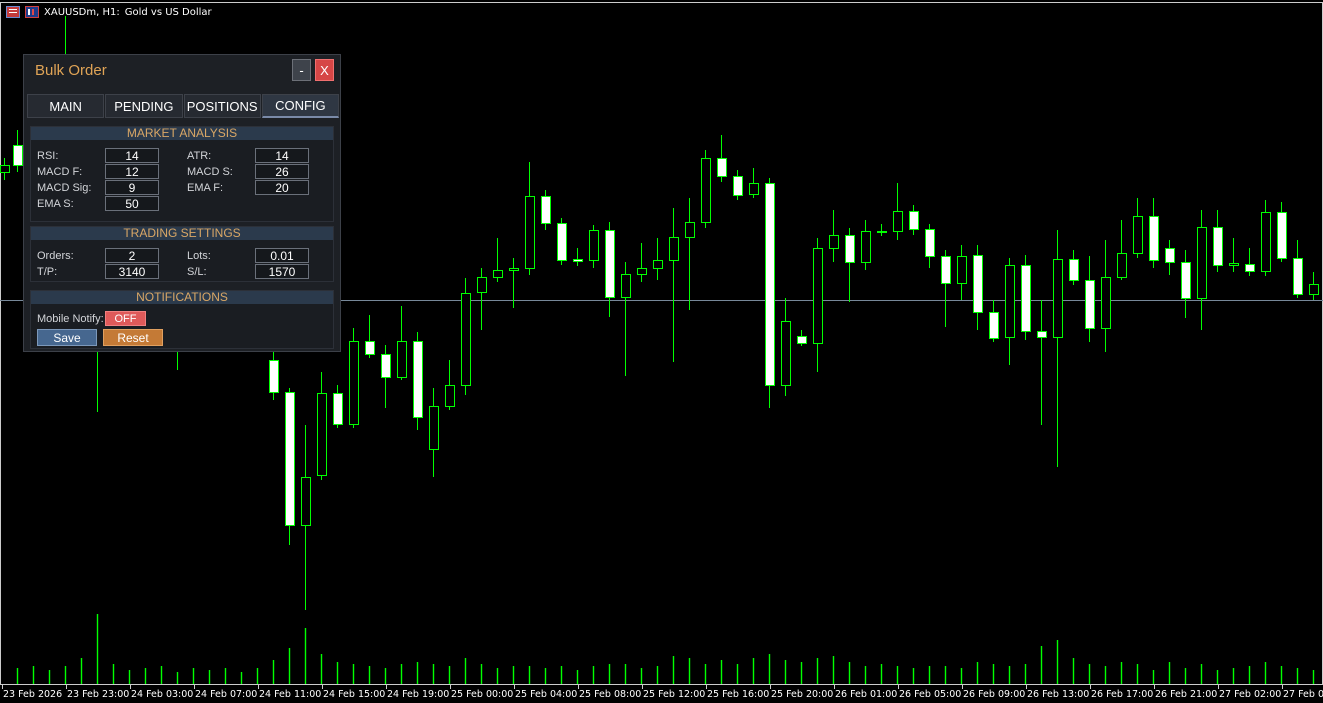 The image size is (1323, 703). What do you see at coordinates (98, 694) in the screenshot?
I see `x-axis-tick-label: 23 Feb 23:00` at bounding box center [98, 694].